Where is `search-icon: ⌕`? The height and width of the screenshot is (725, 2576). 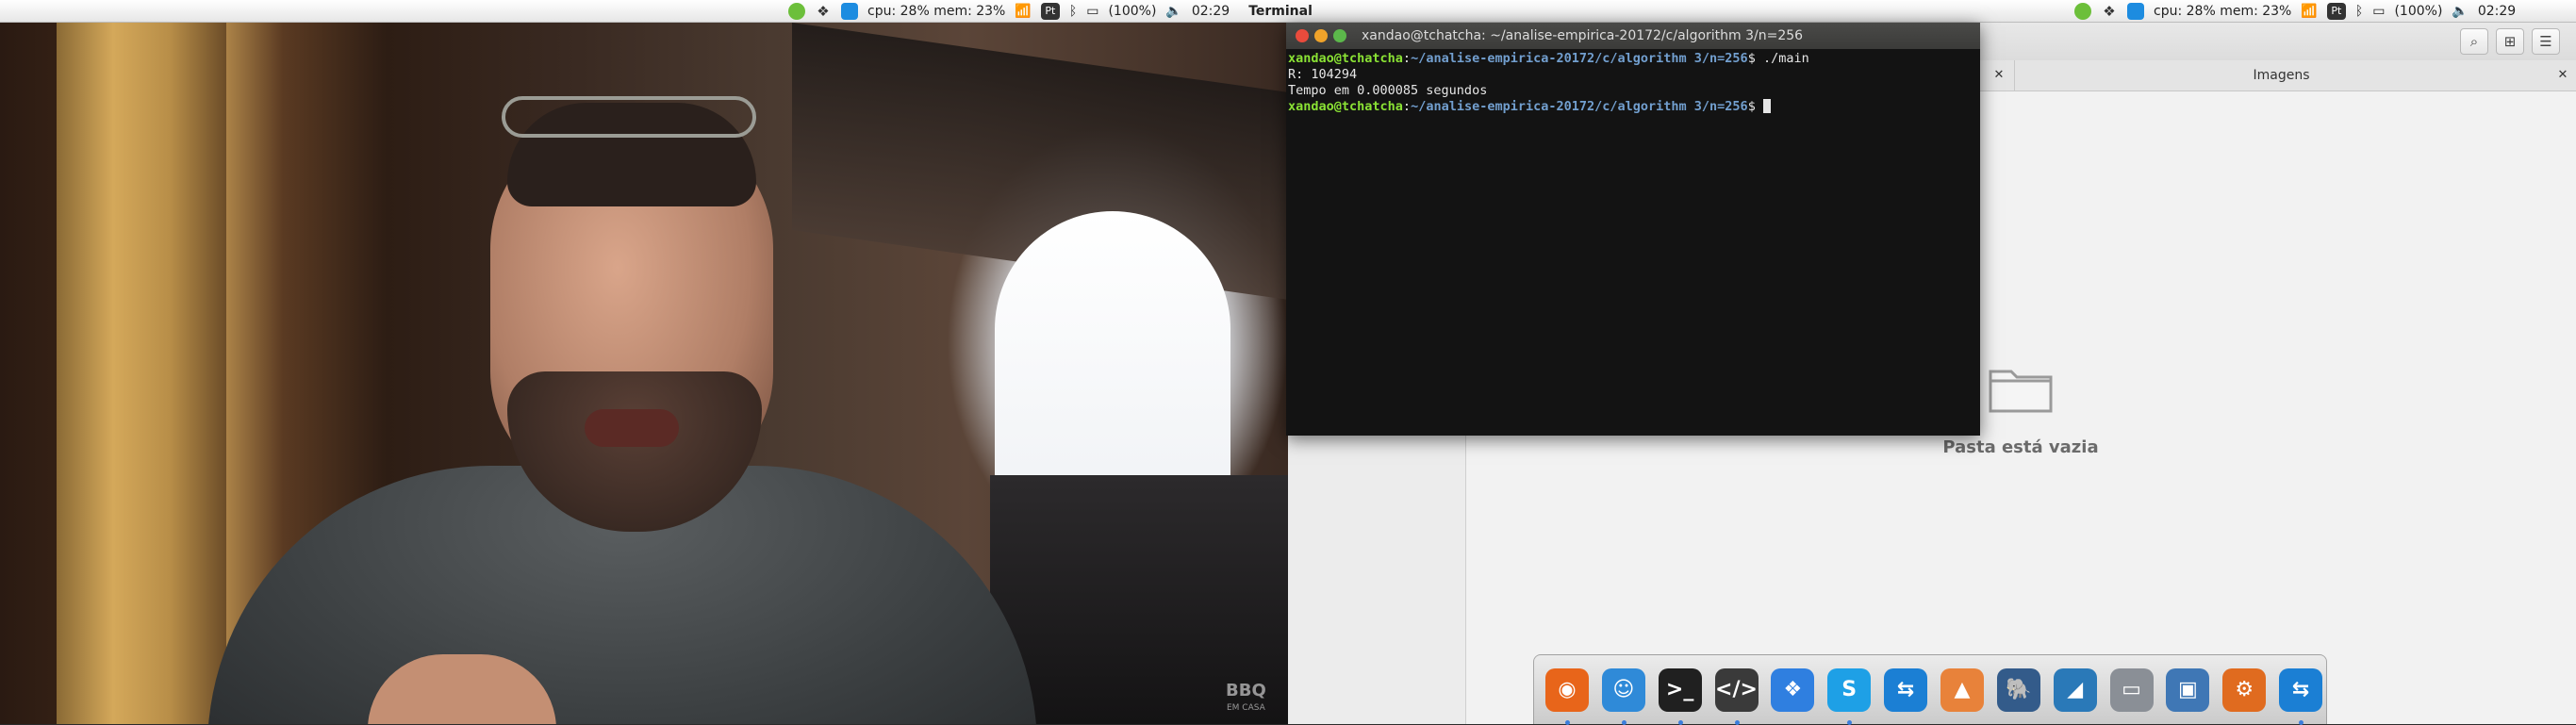
search-icon: ⌕ is located at coordinates (2474, 41).